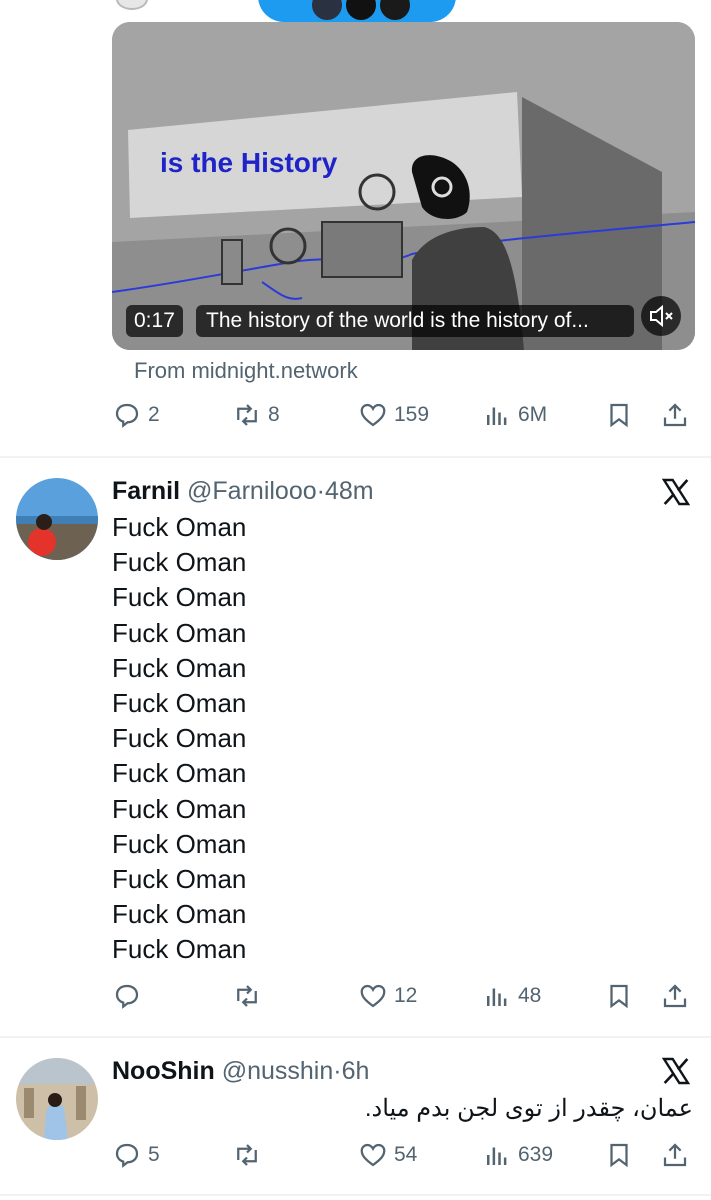  I want to click on like-count: 159, so click(412, 414).